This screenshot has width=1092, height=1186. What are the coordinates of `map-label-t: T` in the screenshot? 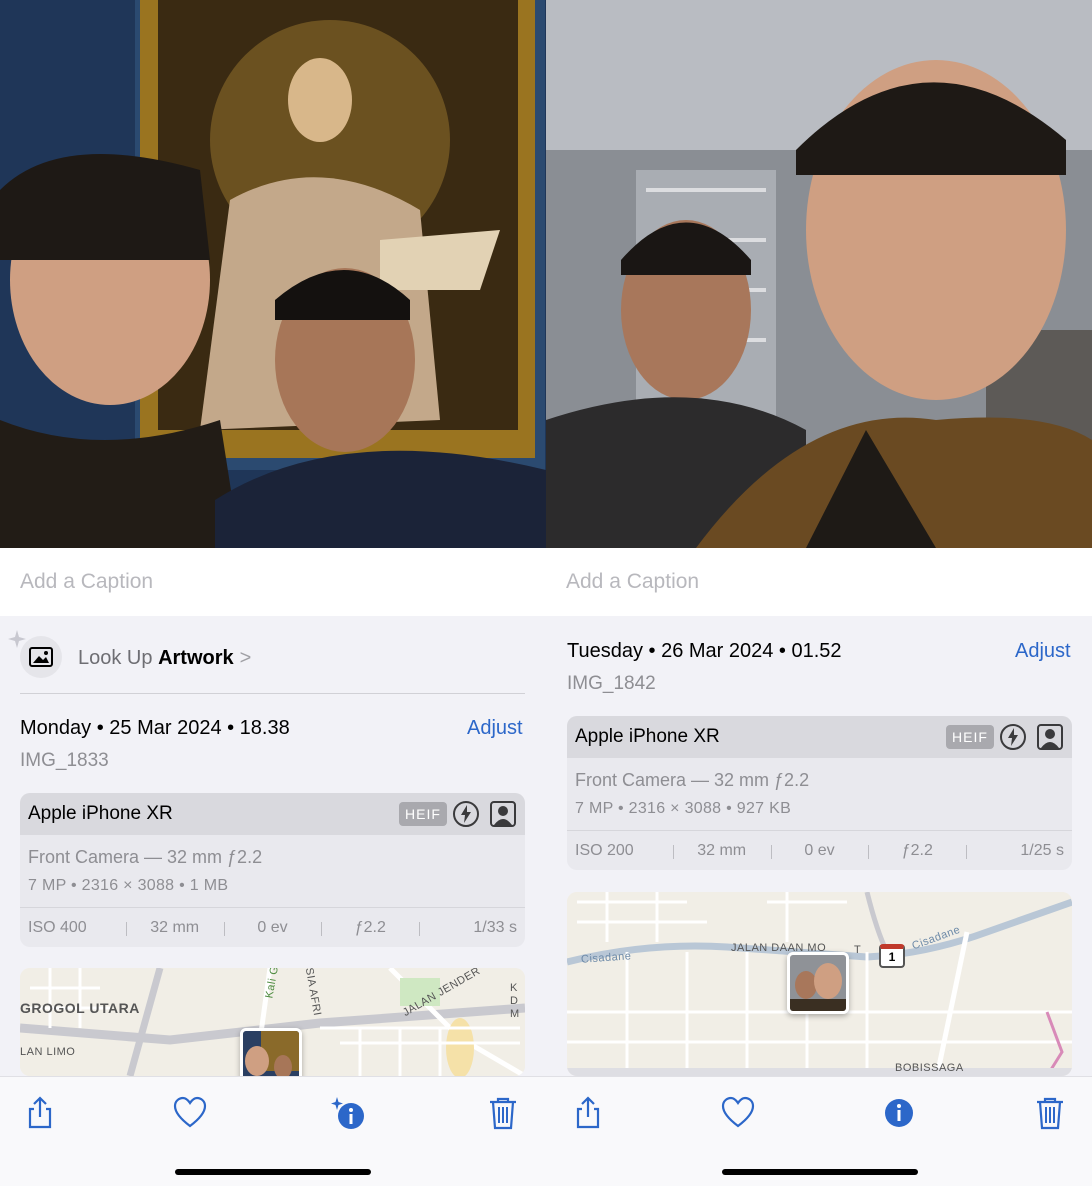 It's located at (858, 950).